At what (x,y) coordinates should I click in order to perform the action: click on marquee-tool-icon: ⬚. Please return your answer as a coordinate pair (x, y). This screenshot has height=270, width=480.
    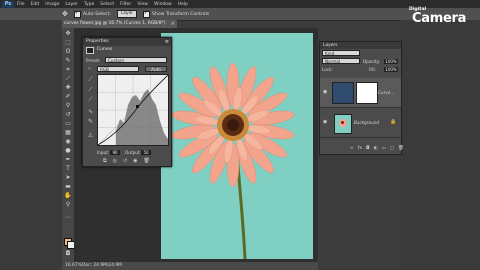
    Looking at the image, I should click on (68, 43).